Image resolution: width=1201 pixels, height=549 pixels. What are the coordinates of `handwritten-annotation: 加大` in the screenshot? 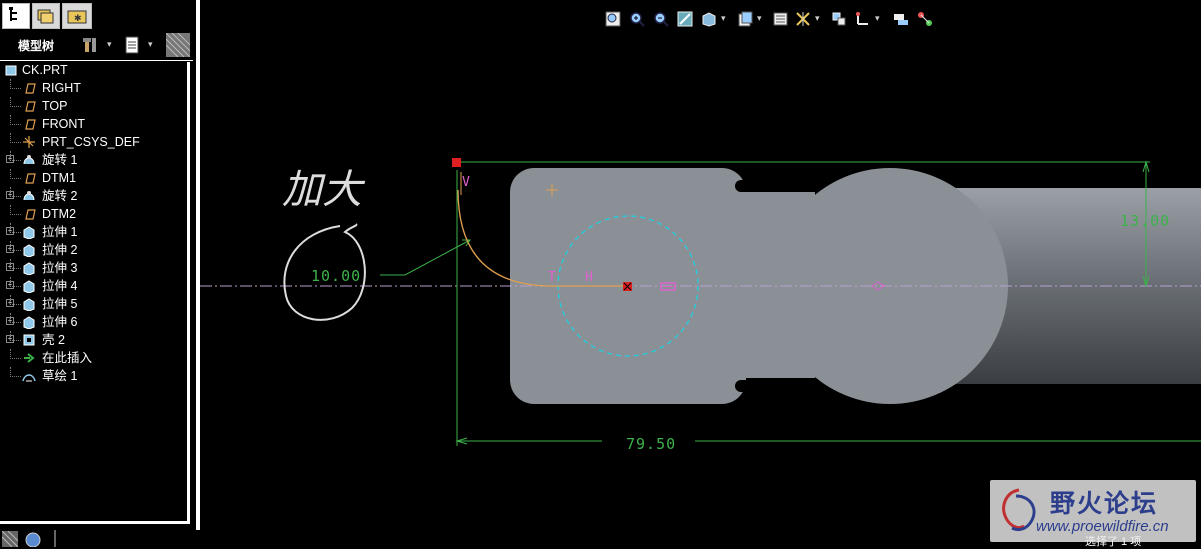 It's located at (324, 190).